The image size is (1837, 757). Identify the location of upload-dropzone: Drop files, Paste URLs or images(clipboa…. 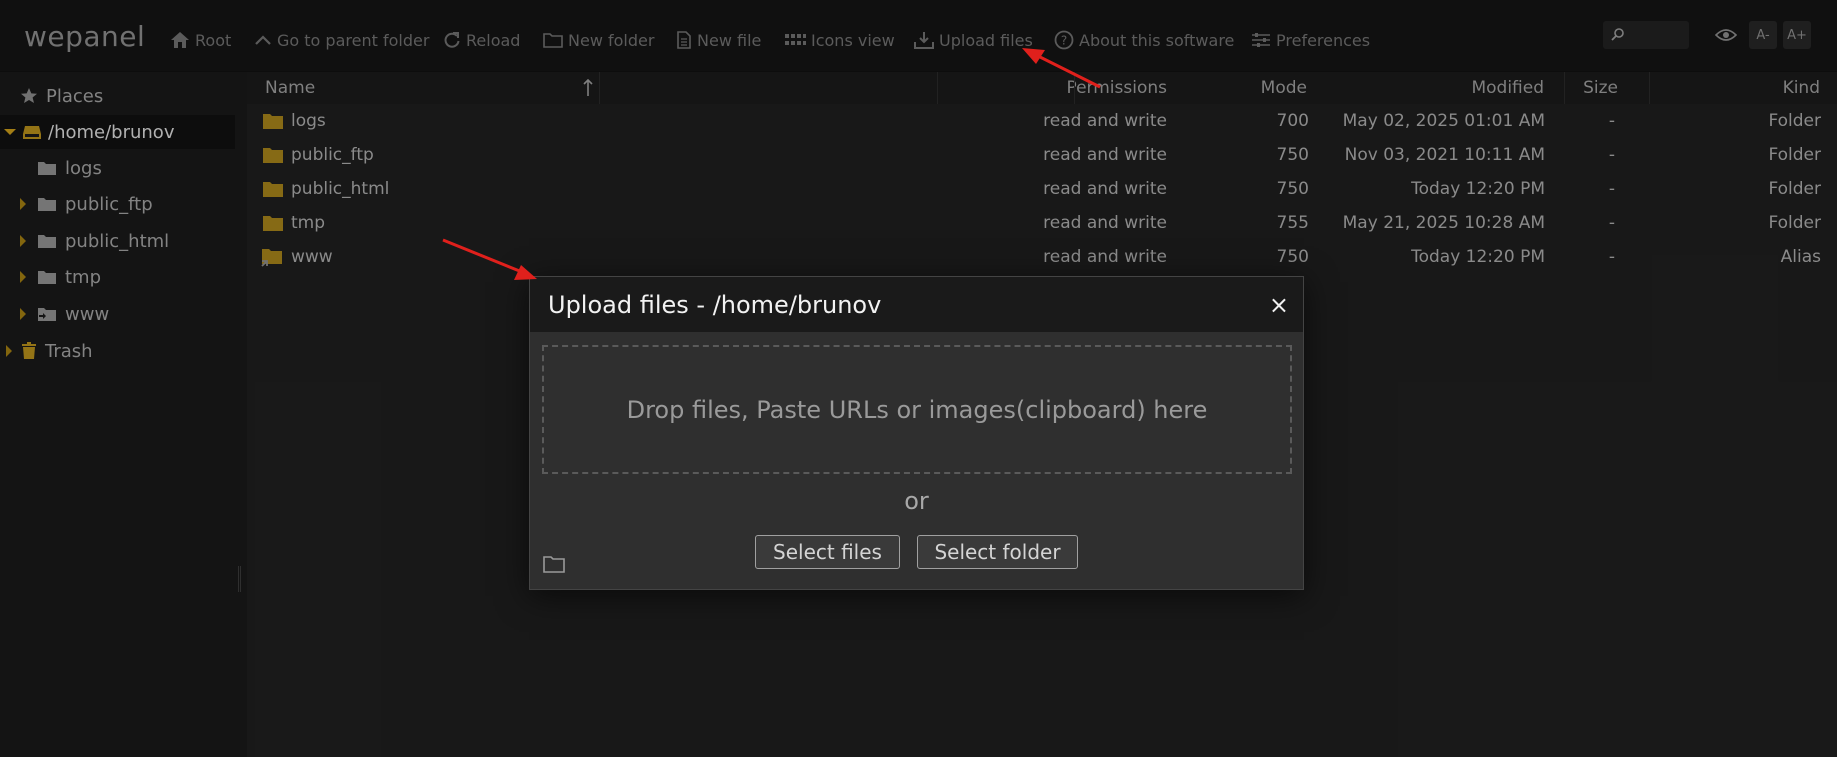
(917, 409).